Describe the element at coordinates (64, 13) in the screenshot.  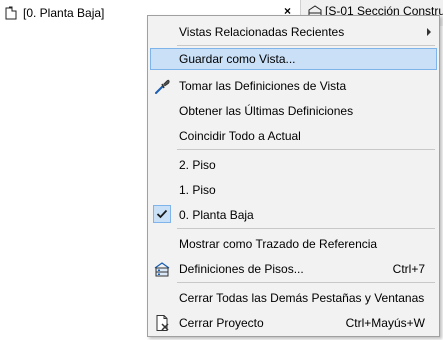
I see `tab-label: [0. Planta Baja]` at that location.